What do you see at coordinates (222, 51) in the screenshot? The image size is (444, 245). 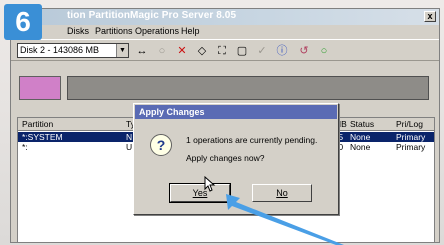 I see `properties-icon: ⛶` at bounding box center [222, 51].